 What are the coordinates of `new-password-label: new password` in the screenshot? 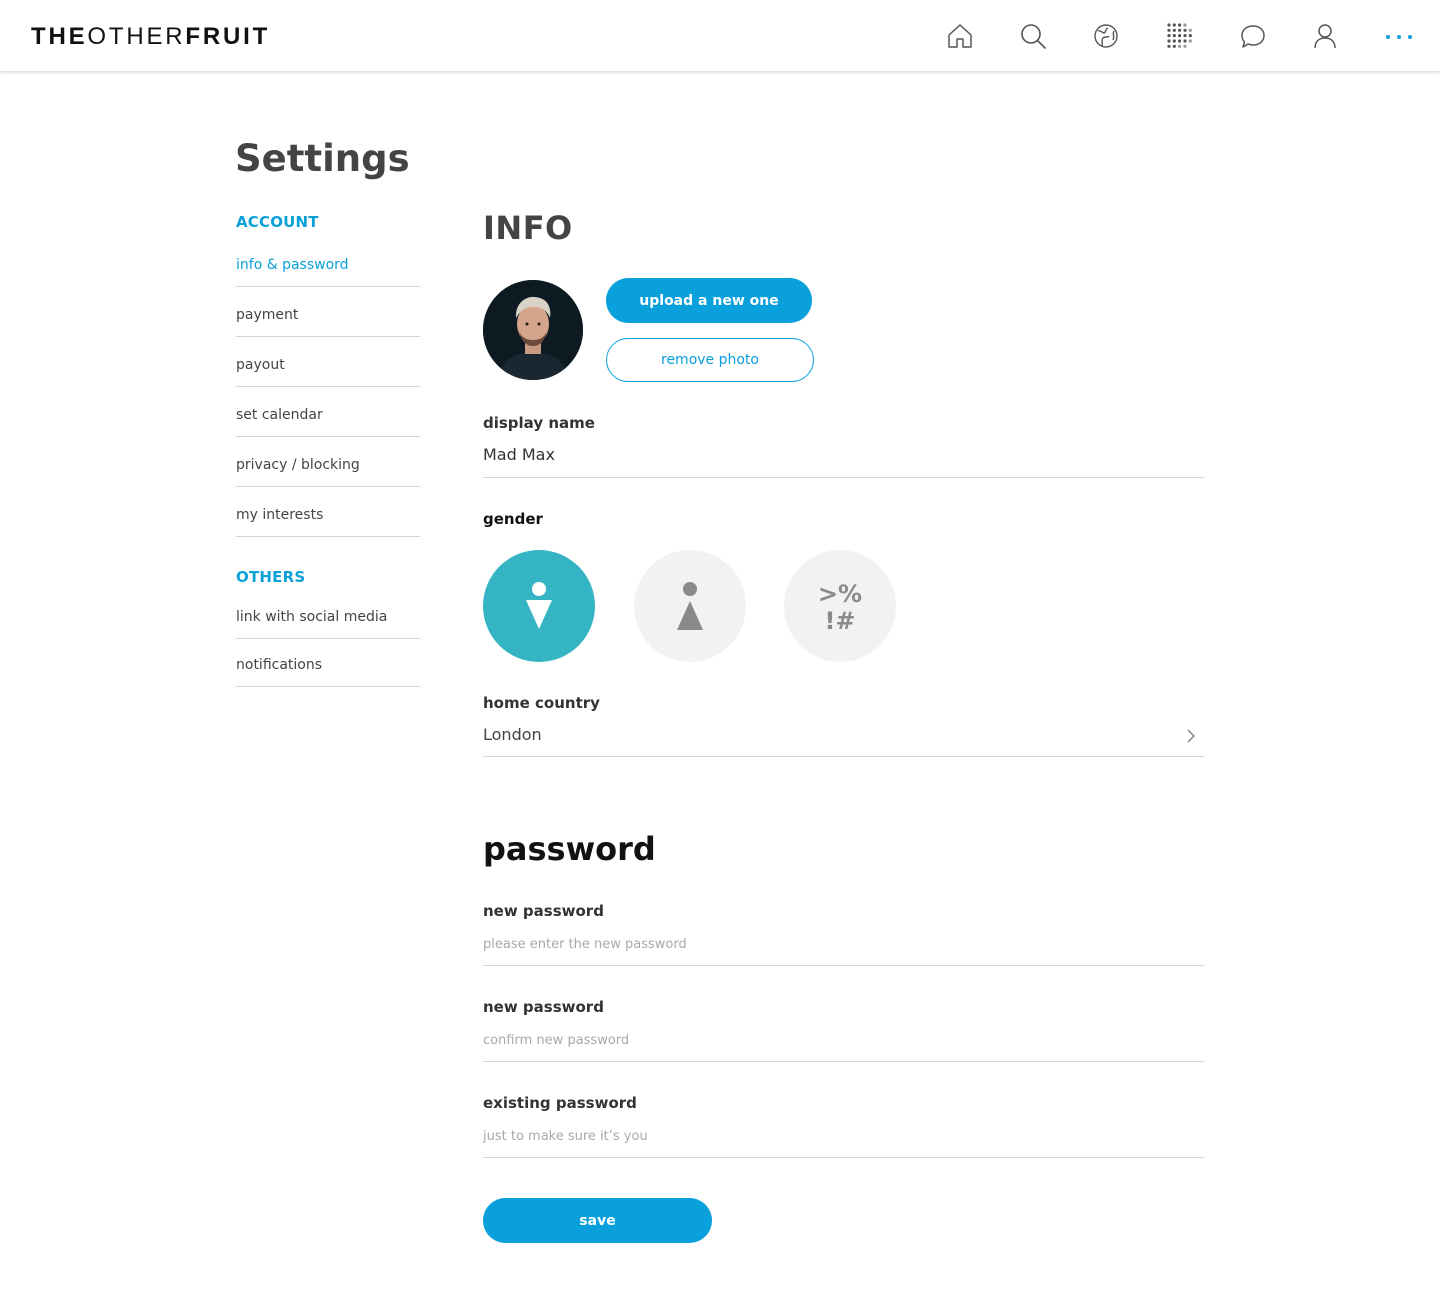 It's located at (543, 911).